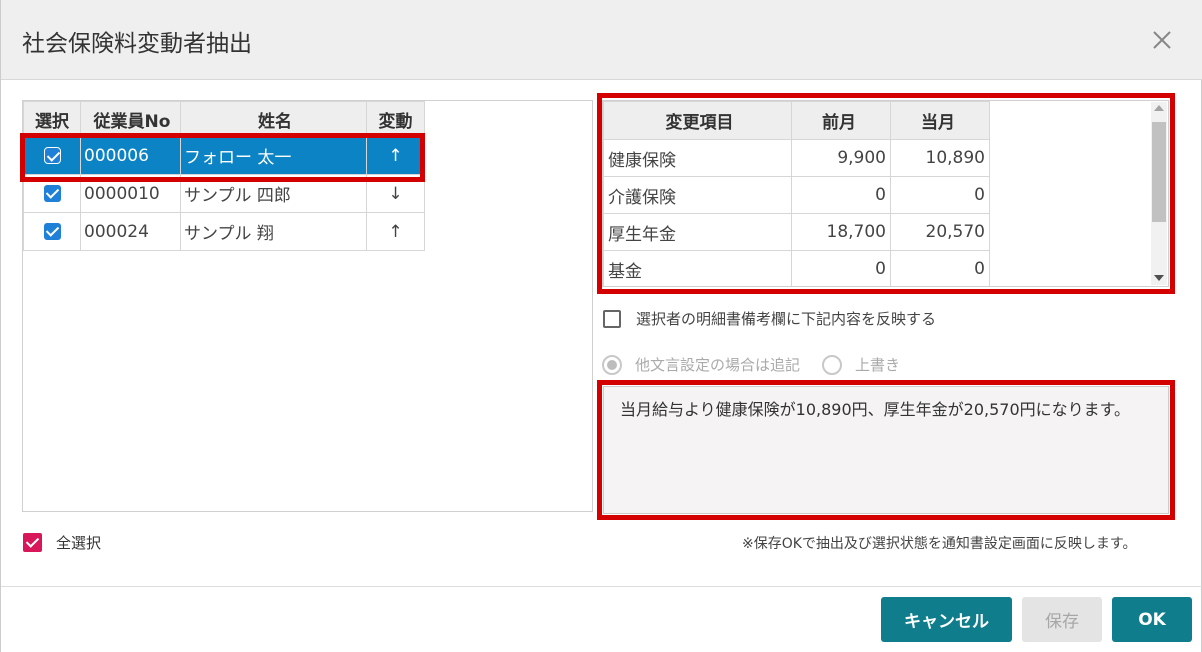 This screenshot has height=652, width=1202. What do you see at coordinates (273, 193) in the screenshot?
I see `employee-name: サンプル 四郎` at bounding box center [273, 193].